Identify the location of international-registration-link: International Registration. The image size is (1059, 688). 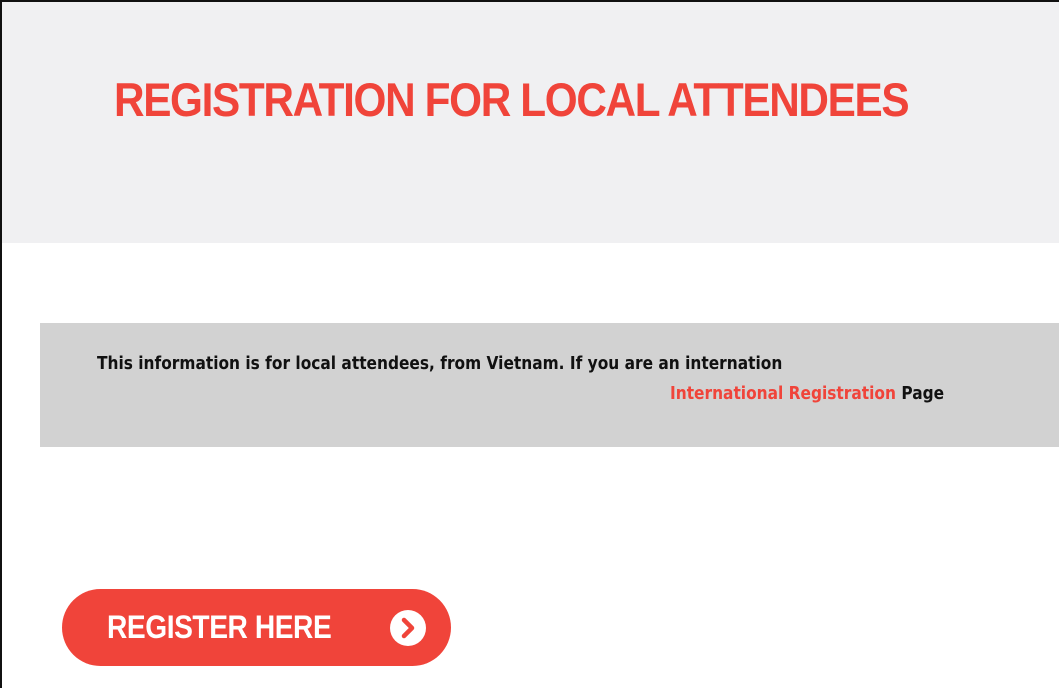
(783, 394).